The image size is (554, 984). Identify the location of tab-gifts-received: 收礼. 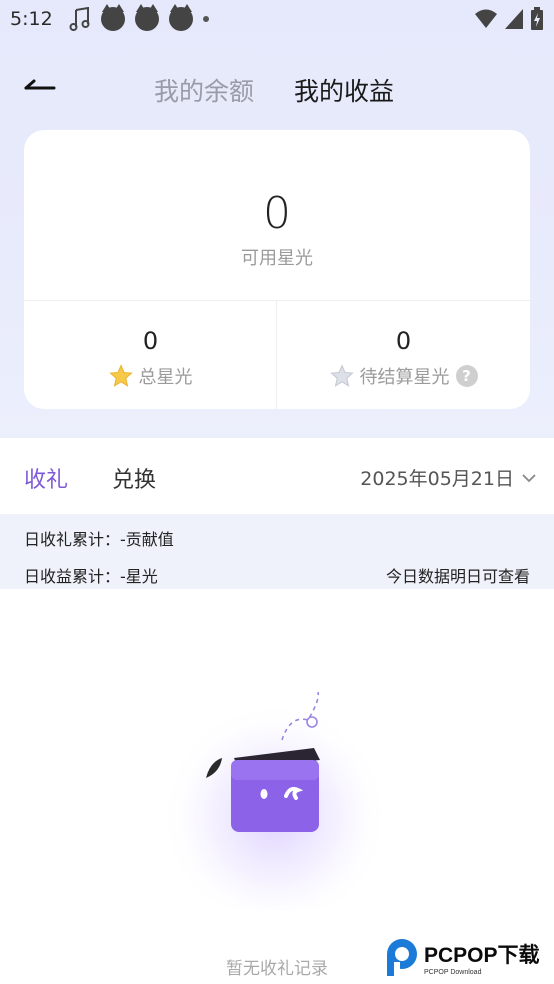
(46, 478).